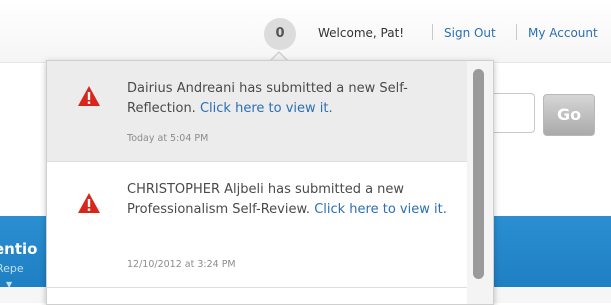 This screenshot has width=611, height=305. What do you see at coordinates (470, 33) in the screenshot?
I see `sign-out-link: Sign Out` at bounding box center [470, 33].